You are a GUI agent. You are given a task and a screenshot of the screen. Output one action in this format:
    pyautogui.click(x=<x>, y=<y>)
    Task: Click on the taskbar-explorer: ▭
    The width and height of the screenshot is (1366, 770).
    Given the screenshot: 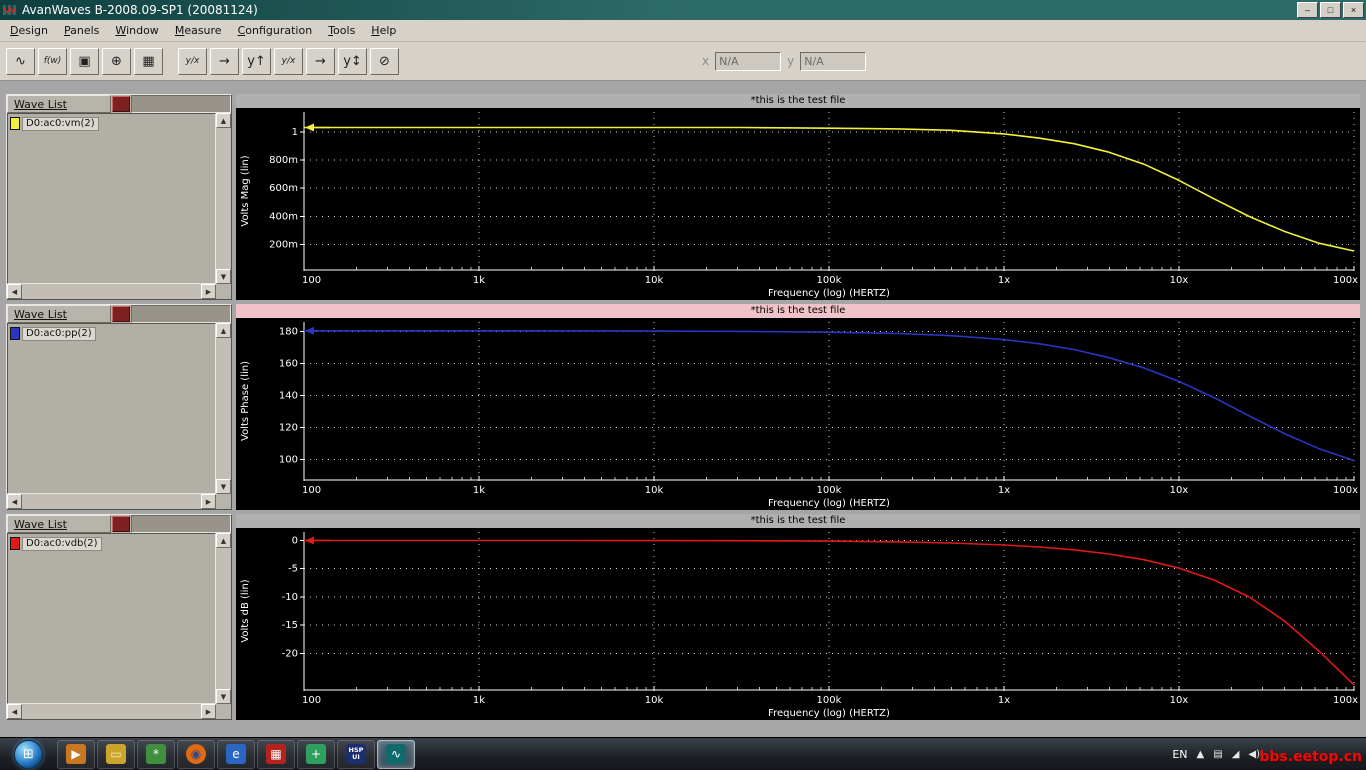 What is the action you would take?
    pyautogui.click(x=116, y=754)
    